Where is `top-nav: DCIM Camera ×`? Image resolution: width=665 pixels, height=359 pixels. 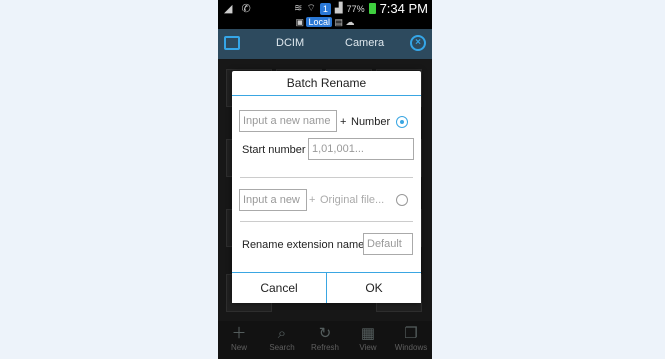
top-nav: DCIM Camera × is located at coordinates (325, 44).